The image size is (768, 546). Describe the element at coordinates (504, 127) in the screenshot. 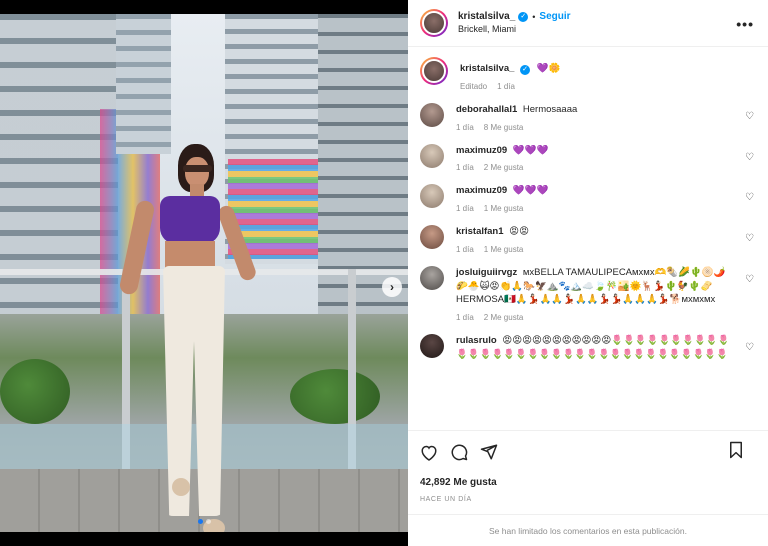

I see `comment-likes: 8 Me gusta` at that location.